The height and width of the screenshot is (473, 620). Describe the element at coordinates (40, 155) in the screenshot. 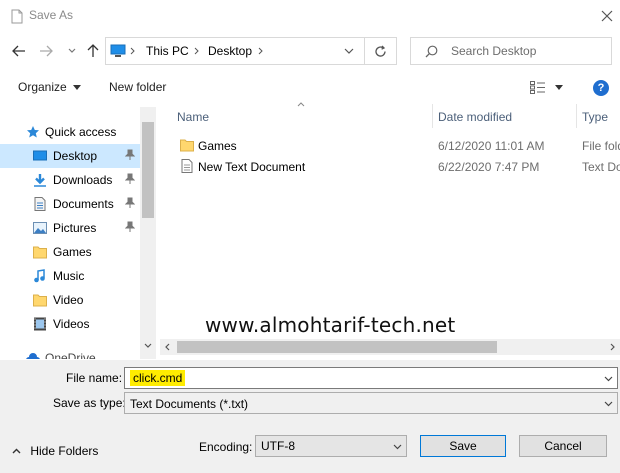

I see `desktop-icon` at that location.